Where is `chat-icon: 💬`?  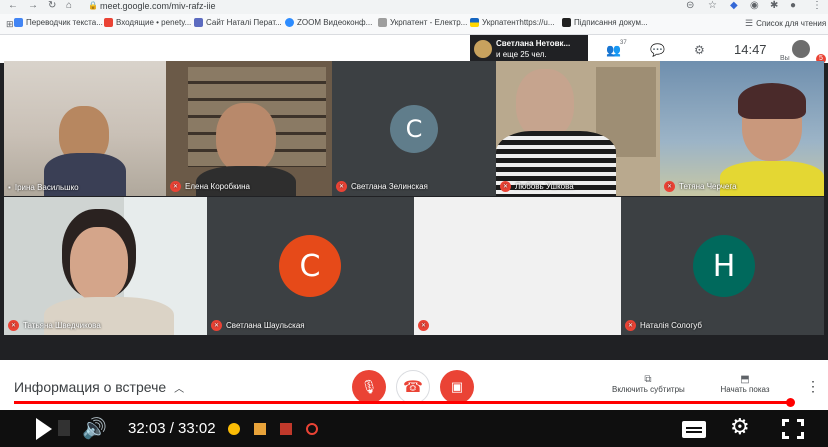
chat-icon: 💬 is located at coordinates (657, 50).